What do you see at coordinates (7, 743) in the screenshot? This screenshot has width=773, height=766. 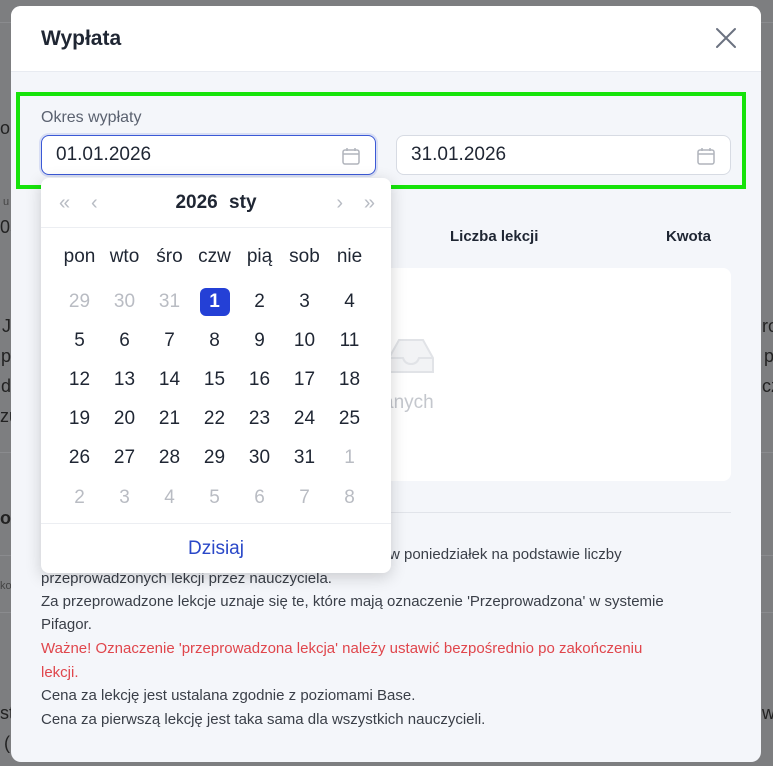 I see `background-text: (` at bounding box center [7, 743].